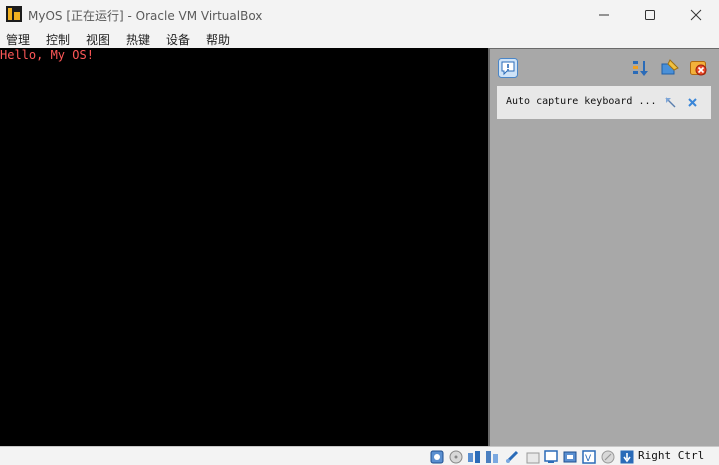 The height and width of the screenshot is (465, 719). What do you see at coordinates (627, 457) in the screenshot?
I see `keyboard-icon` at bounding box center [627, 457].